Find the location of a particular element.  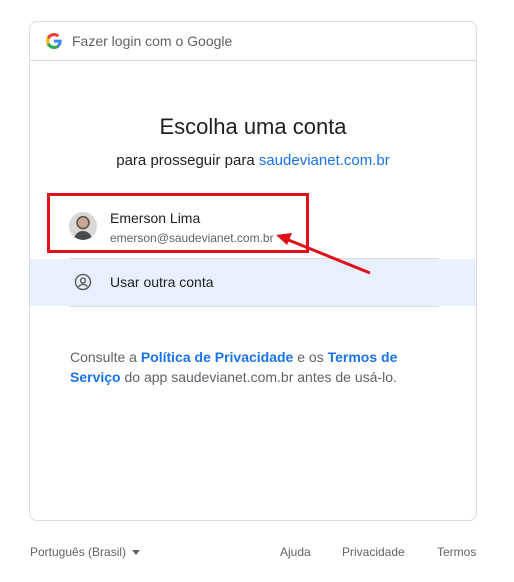

consent-middle: e os is located at coordinates (310, 357).